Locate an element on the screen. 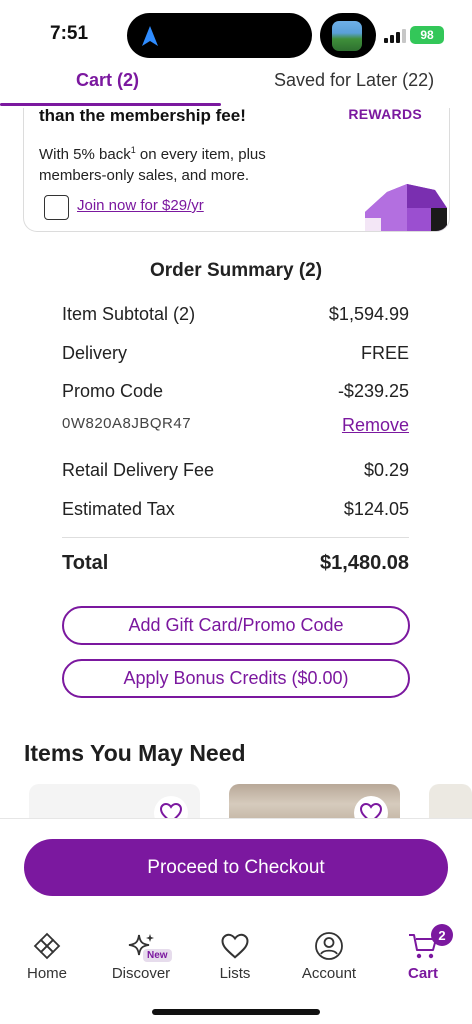  summary-row-promo: Promo Code -$239.25 is located at coordinates (235, 391).